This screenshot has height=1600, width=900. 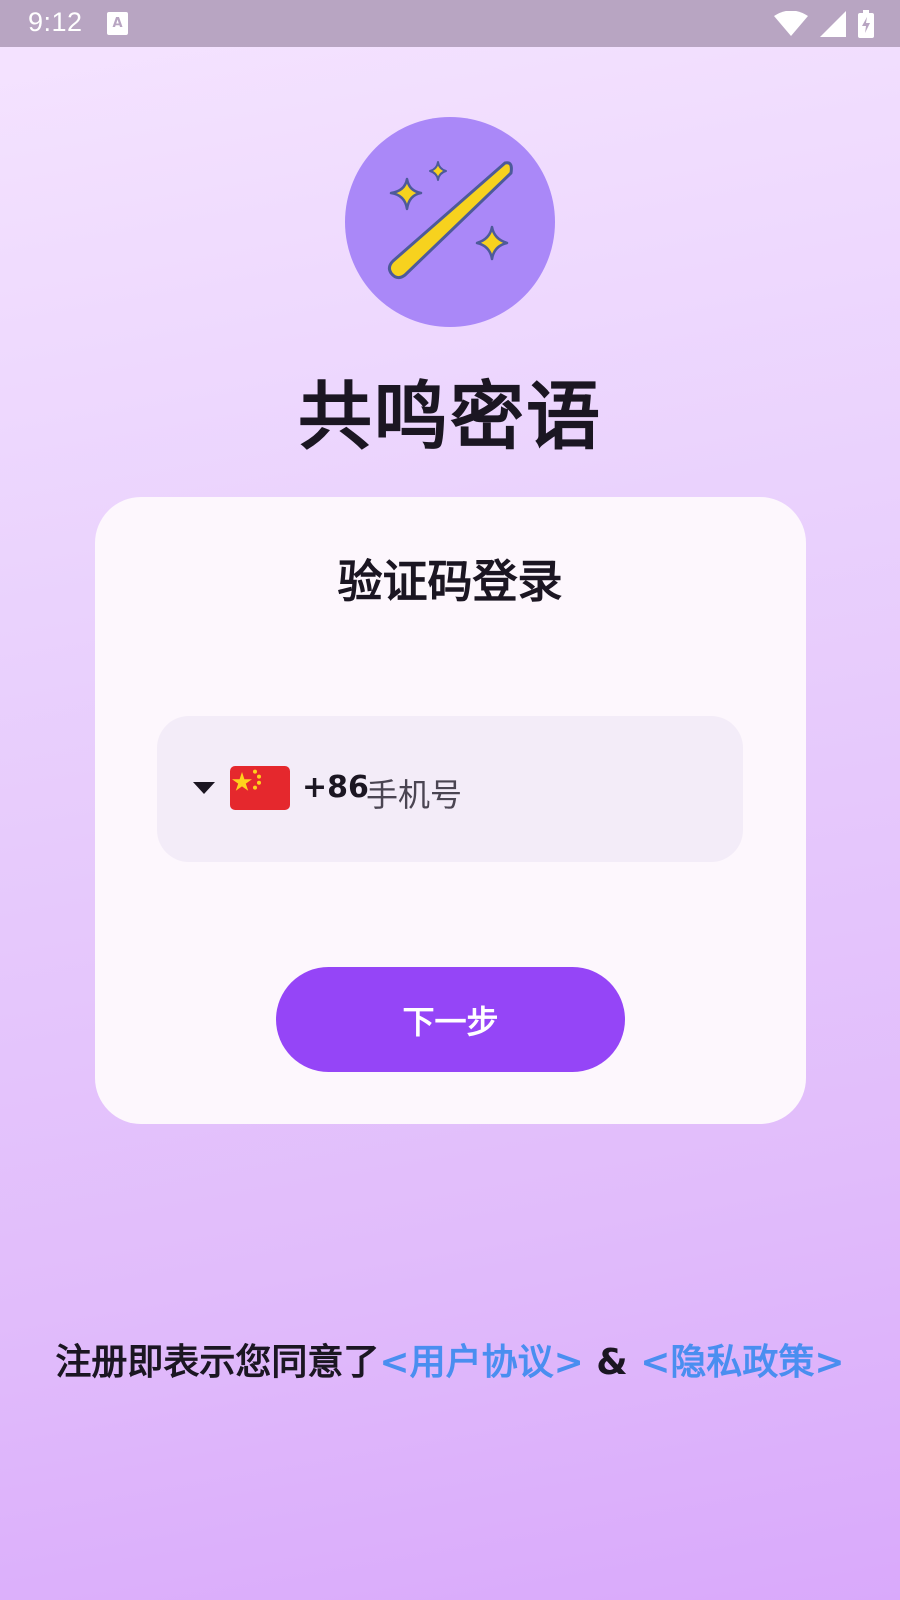 What do you see at coordinates (55, 22) in the screenshot?
I see `status-time: 9:12` at bounding box center [55, 22].